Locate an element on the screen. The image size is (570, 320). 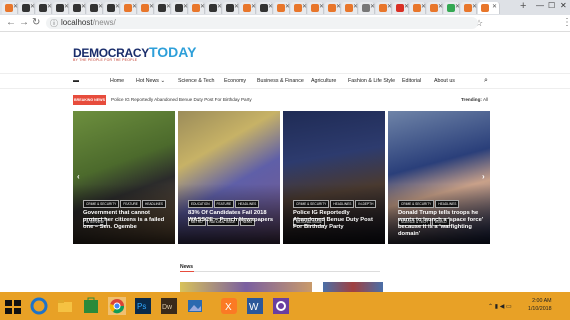
network-icon: ▮ is located at coordinates (496, 307).